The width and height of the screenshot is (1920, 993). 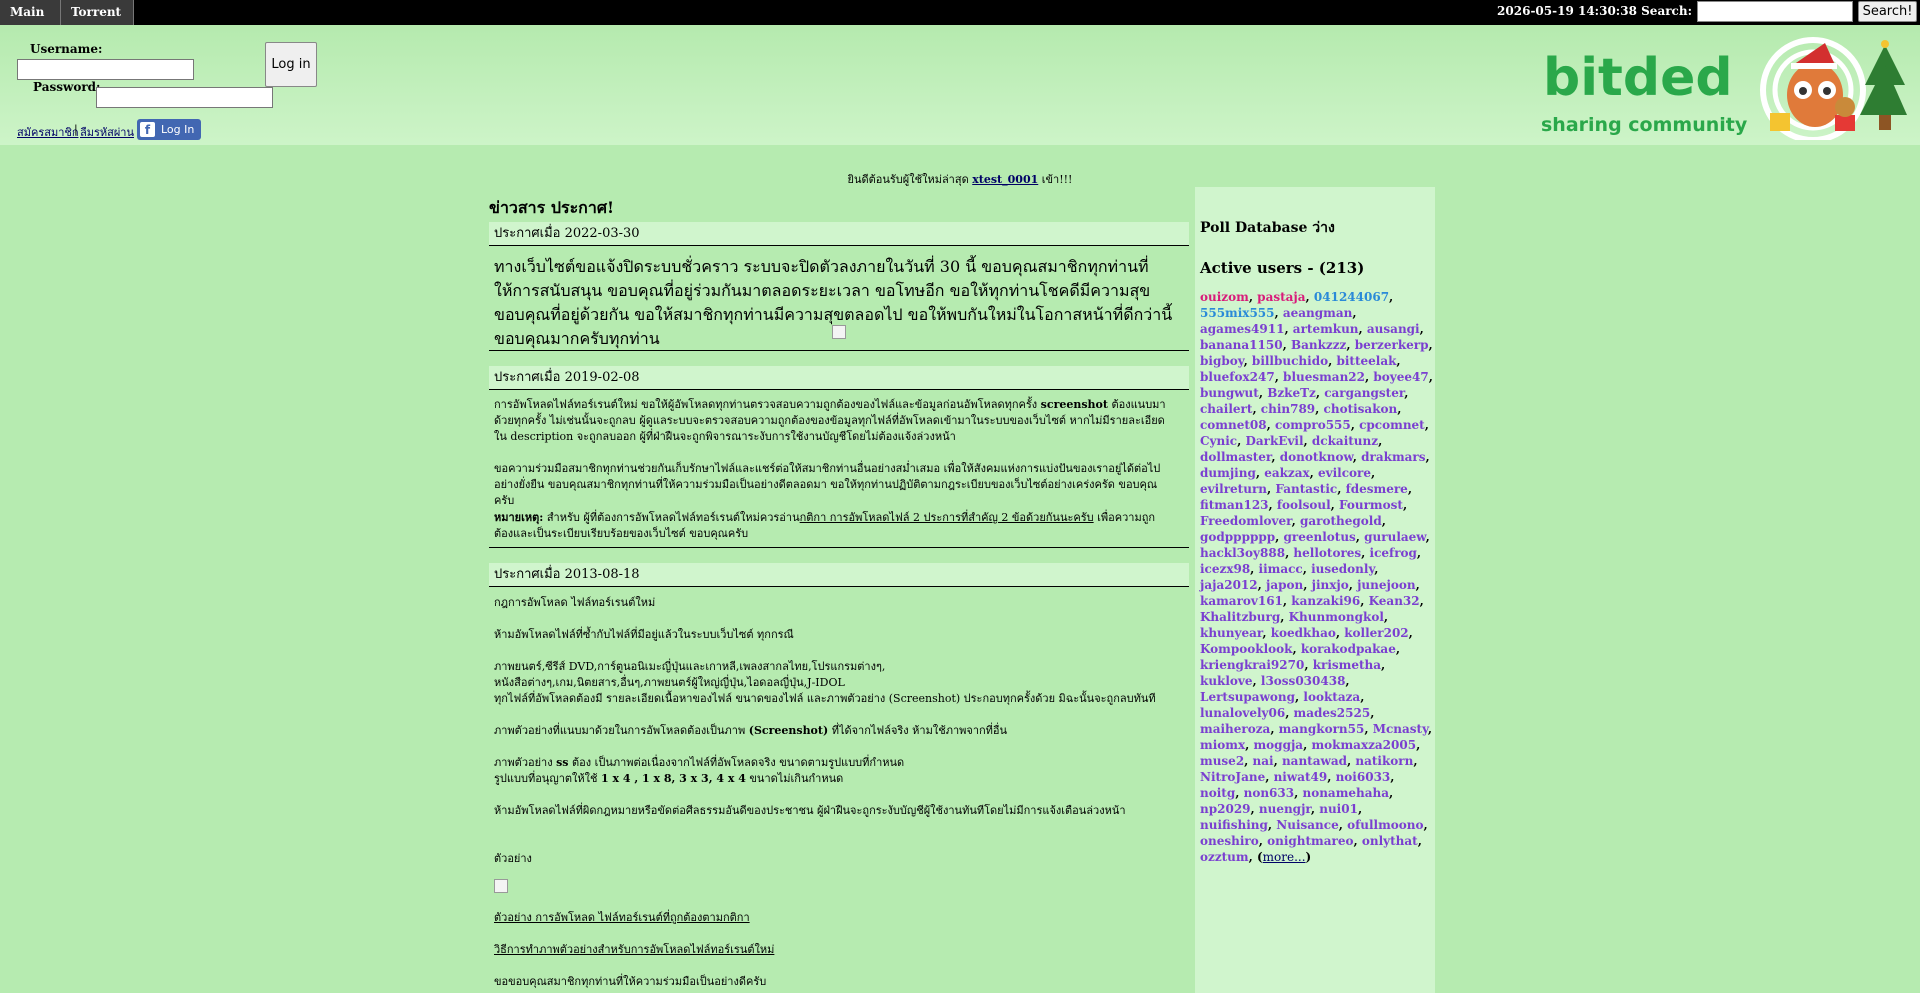 I want to click on user-link: noi6033, so click(x=1363, y=777).